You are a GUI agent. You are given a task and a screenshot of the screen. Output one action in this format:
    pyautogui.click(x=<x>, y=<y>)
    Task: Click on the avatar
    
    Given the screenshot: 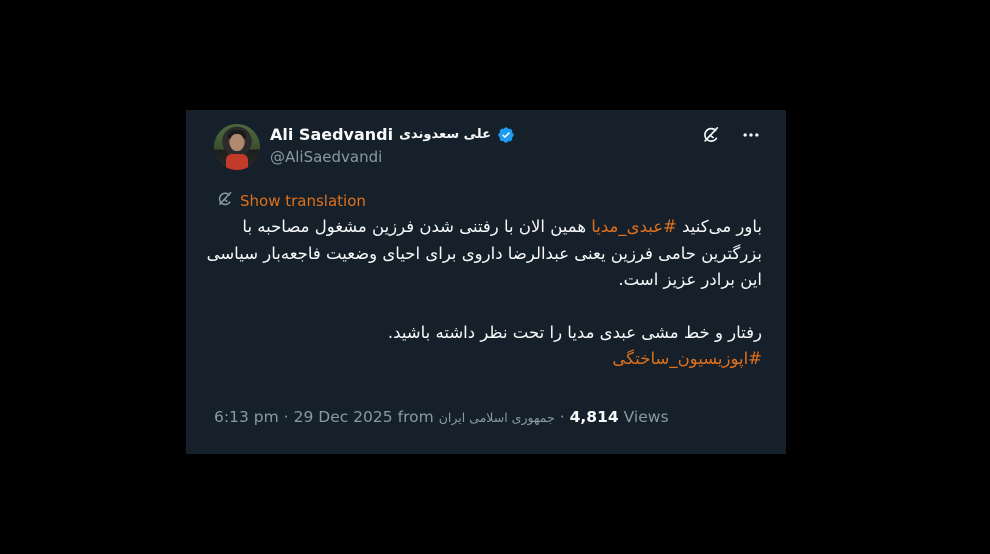 What is the action you would take?
    pyautogui.click(x=237, y=147)
    